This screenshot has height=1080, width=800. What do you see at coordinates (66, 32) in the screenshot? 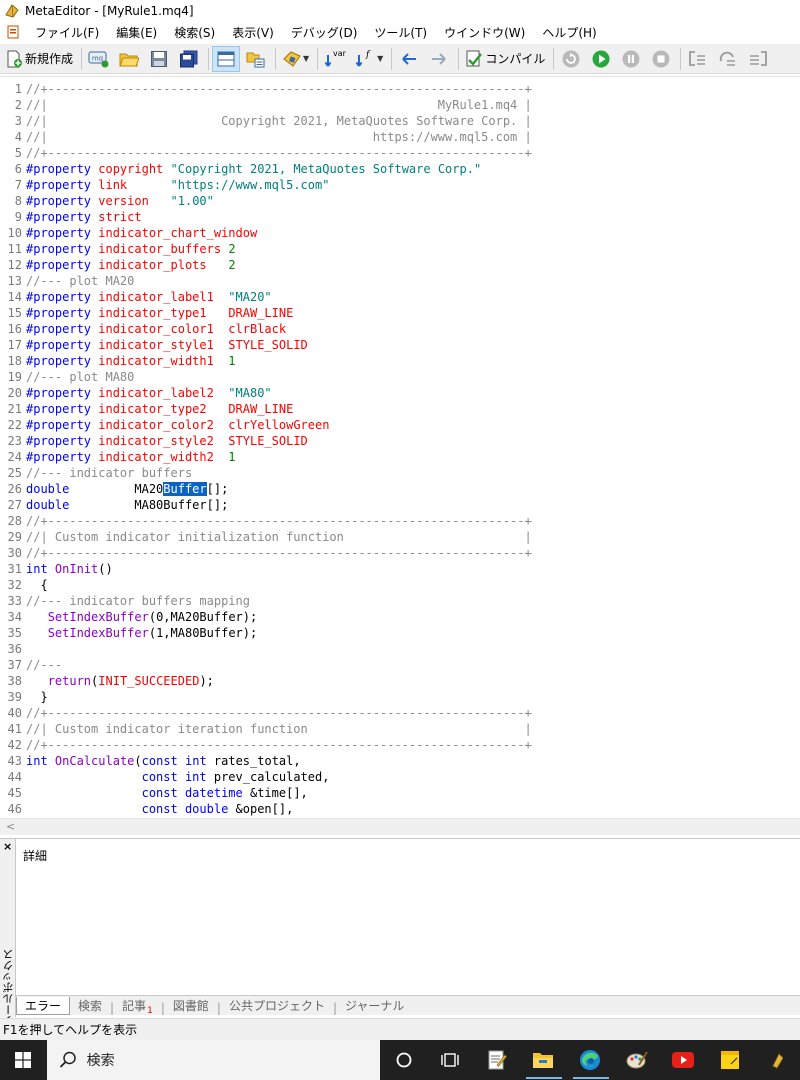
I see `menu-file: ファイル(F)` at bounding box center [66, 32].